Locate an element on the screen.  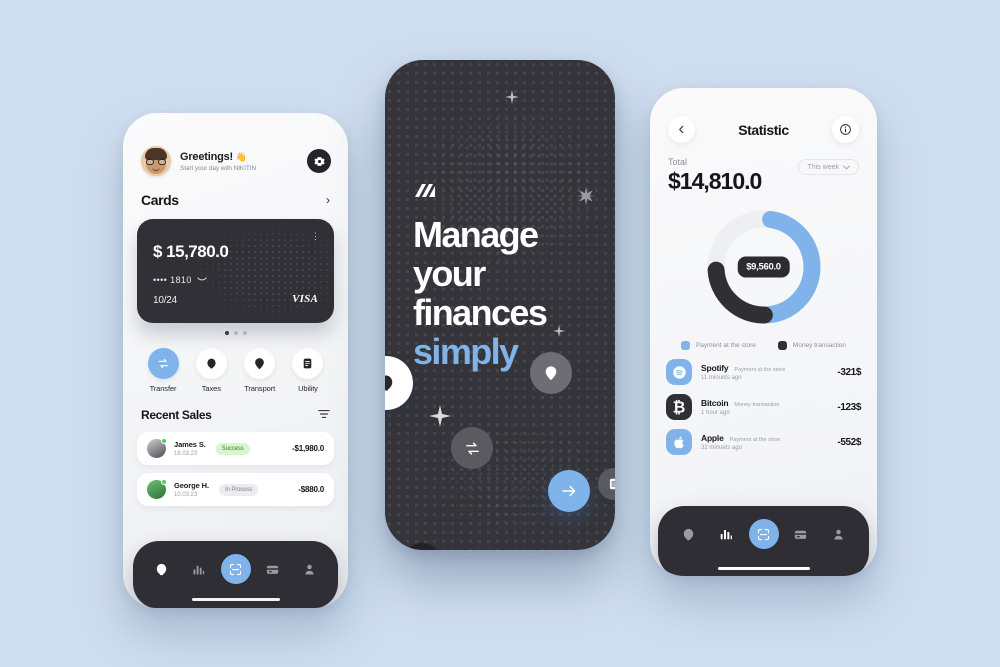
chevron-right-icon: › is located at coordinates (328, 200).